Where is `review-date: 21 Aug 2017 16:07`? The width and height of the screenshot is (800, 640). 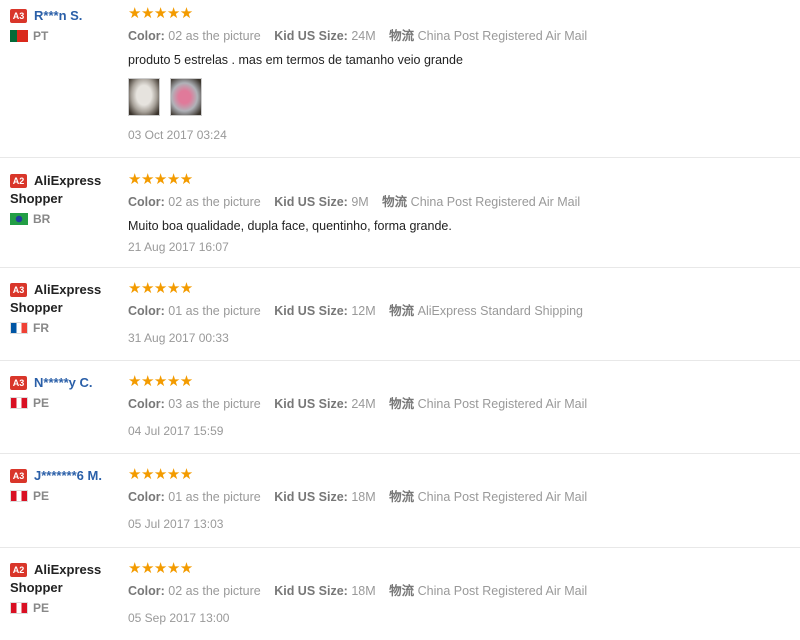 review-date: 21 Aug 2017 16:07 is located at coordinates (178, 247).